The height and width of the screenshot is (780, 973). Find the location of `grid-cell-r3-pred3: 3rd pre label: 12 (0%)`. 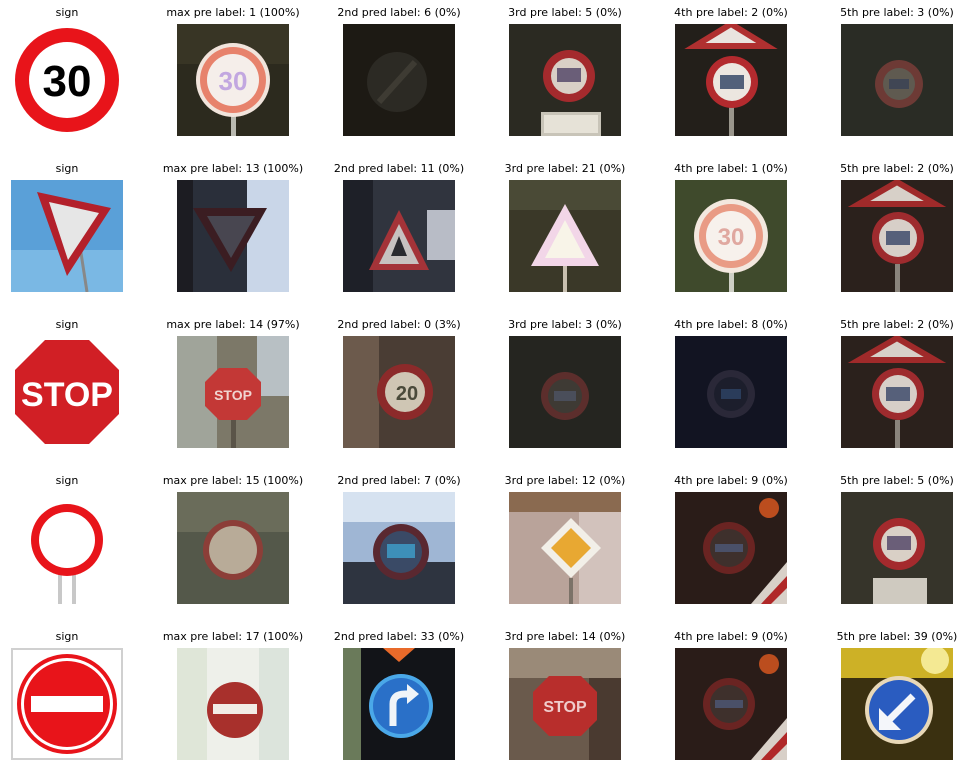

grid-cell-r3-pred3: 3rd pre label: 12 (0%) is located at coordinates (565, 549).